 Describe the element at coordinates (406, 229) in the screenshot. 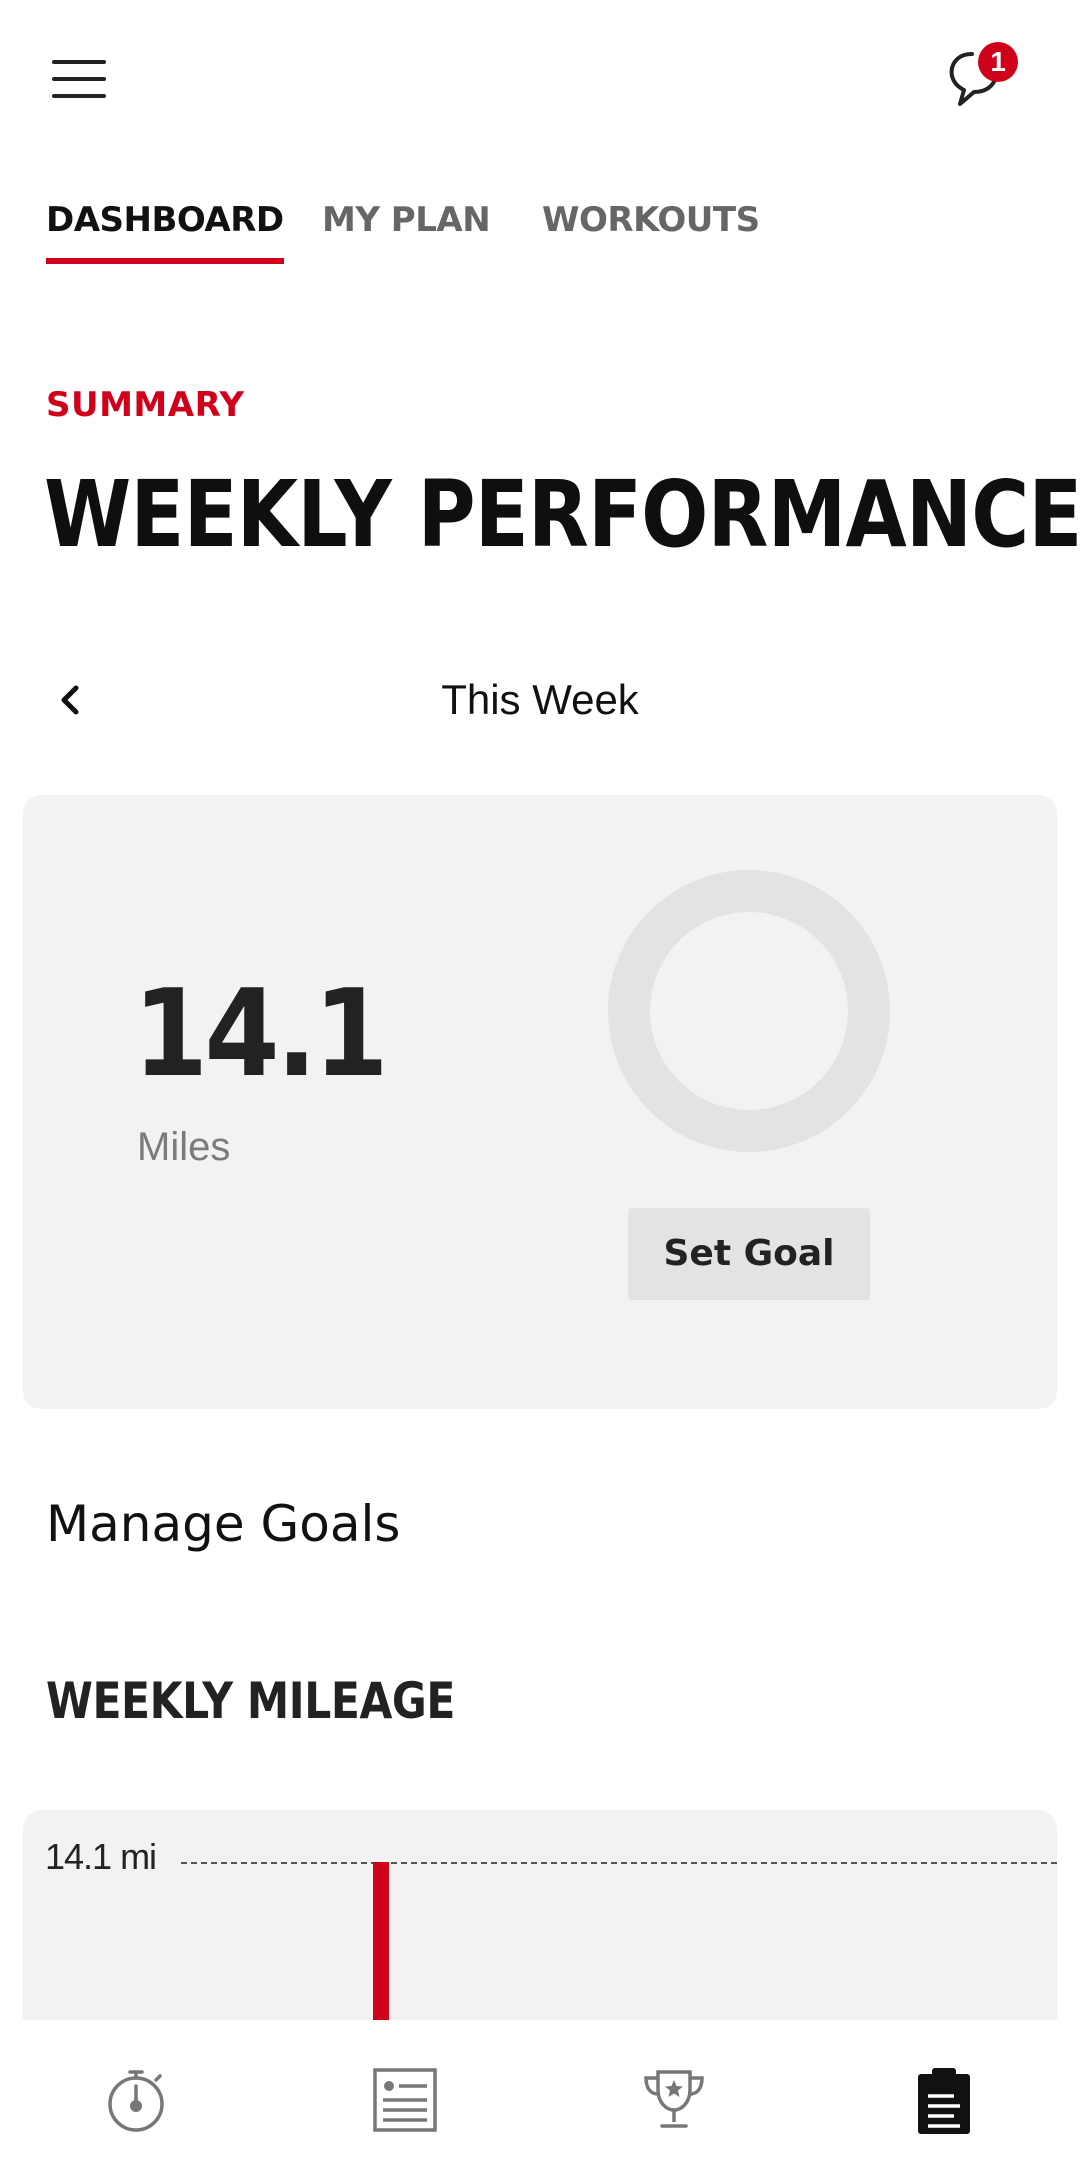

I see `tab-my-plan: MY PLAN` at that location.